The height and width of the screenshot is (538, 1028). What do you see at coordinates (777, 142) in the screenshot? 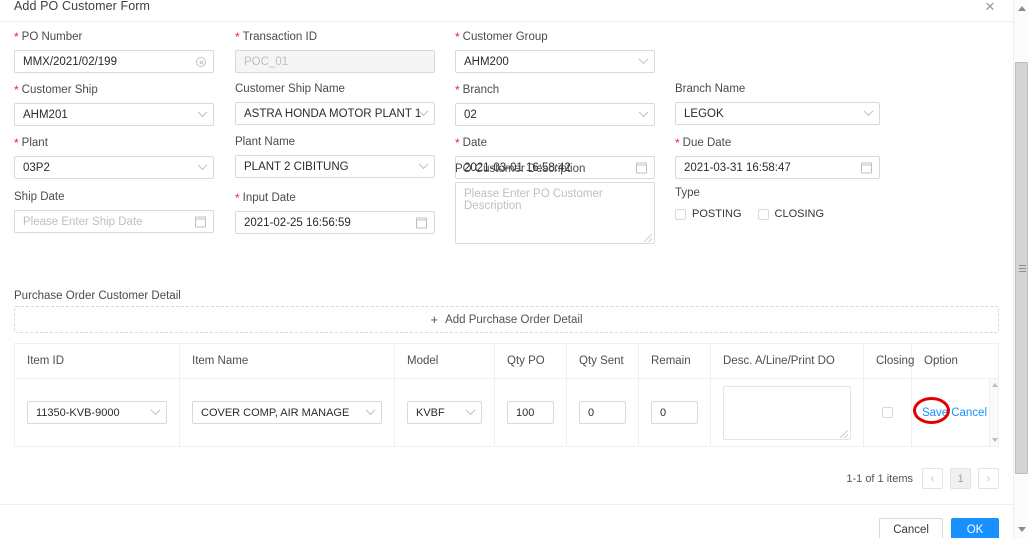
I see `field-label: Due Date` at bounding box center [777, 142].